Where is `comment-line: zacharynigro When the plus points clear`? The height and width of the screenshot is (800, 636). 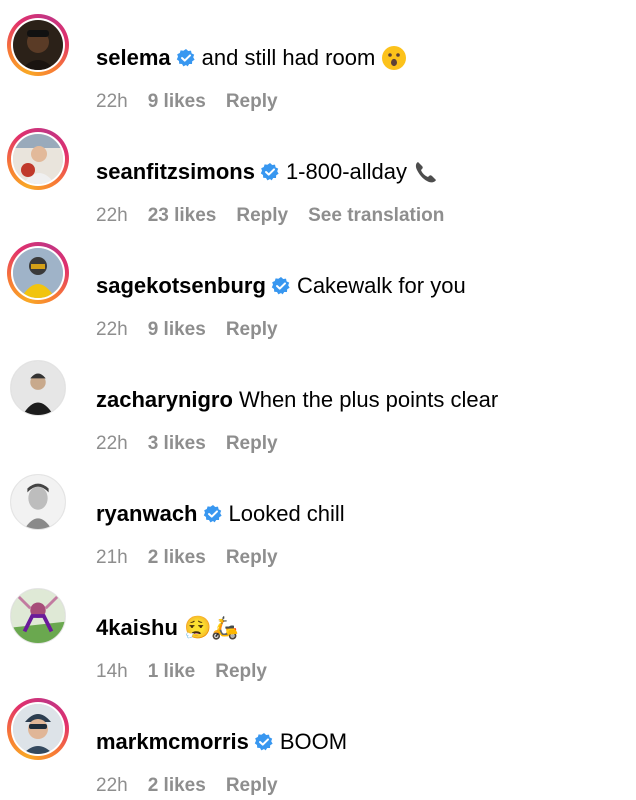
comment-line: zacharynigro When the plus points clear is located at coordinates (297, 400).